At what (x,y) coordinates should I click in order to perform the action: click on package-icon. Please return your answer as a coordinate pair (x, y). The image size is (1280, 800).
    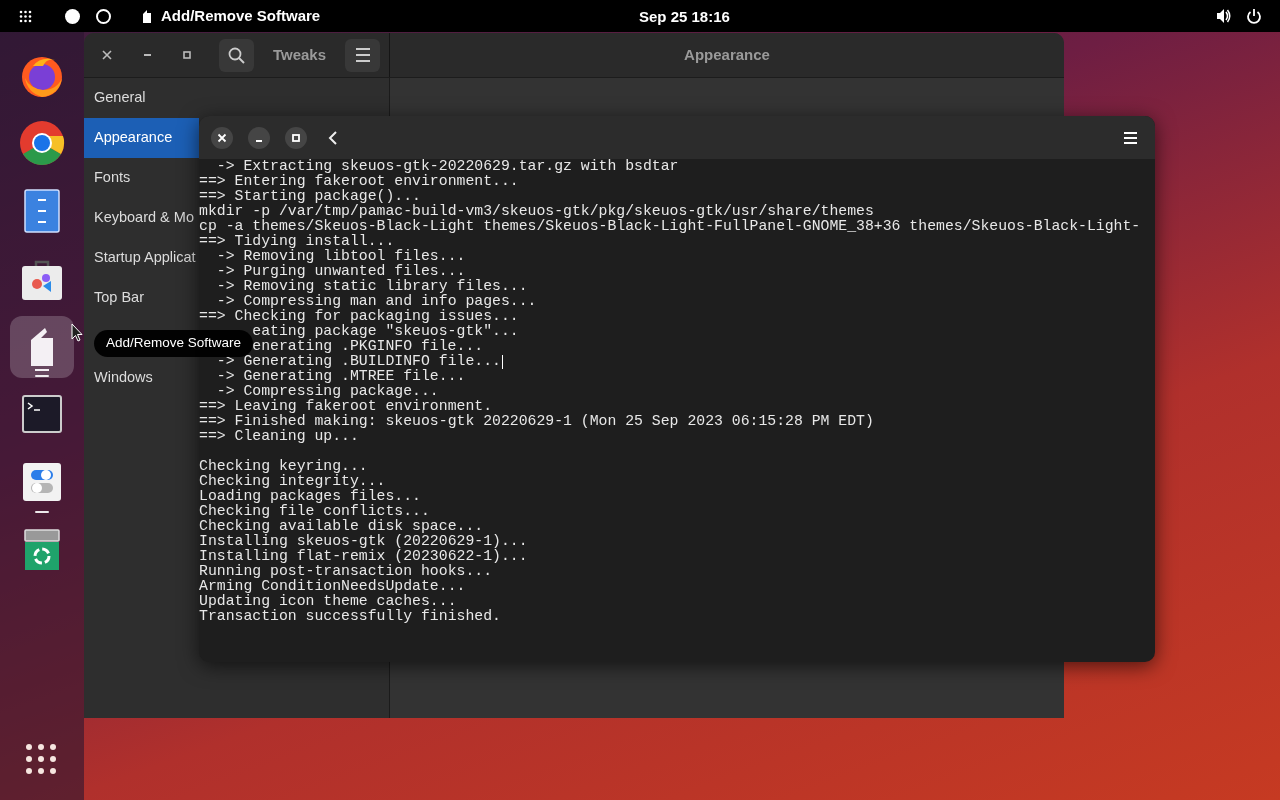
    Looking at the image, I should click on (147, 16).